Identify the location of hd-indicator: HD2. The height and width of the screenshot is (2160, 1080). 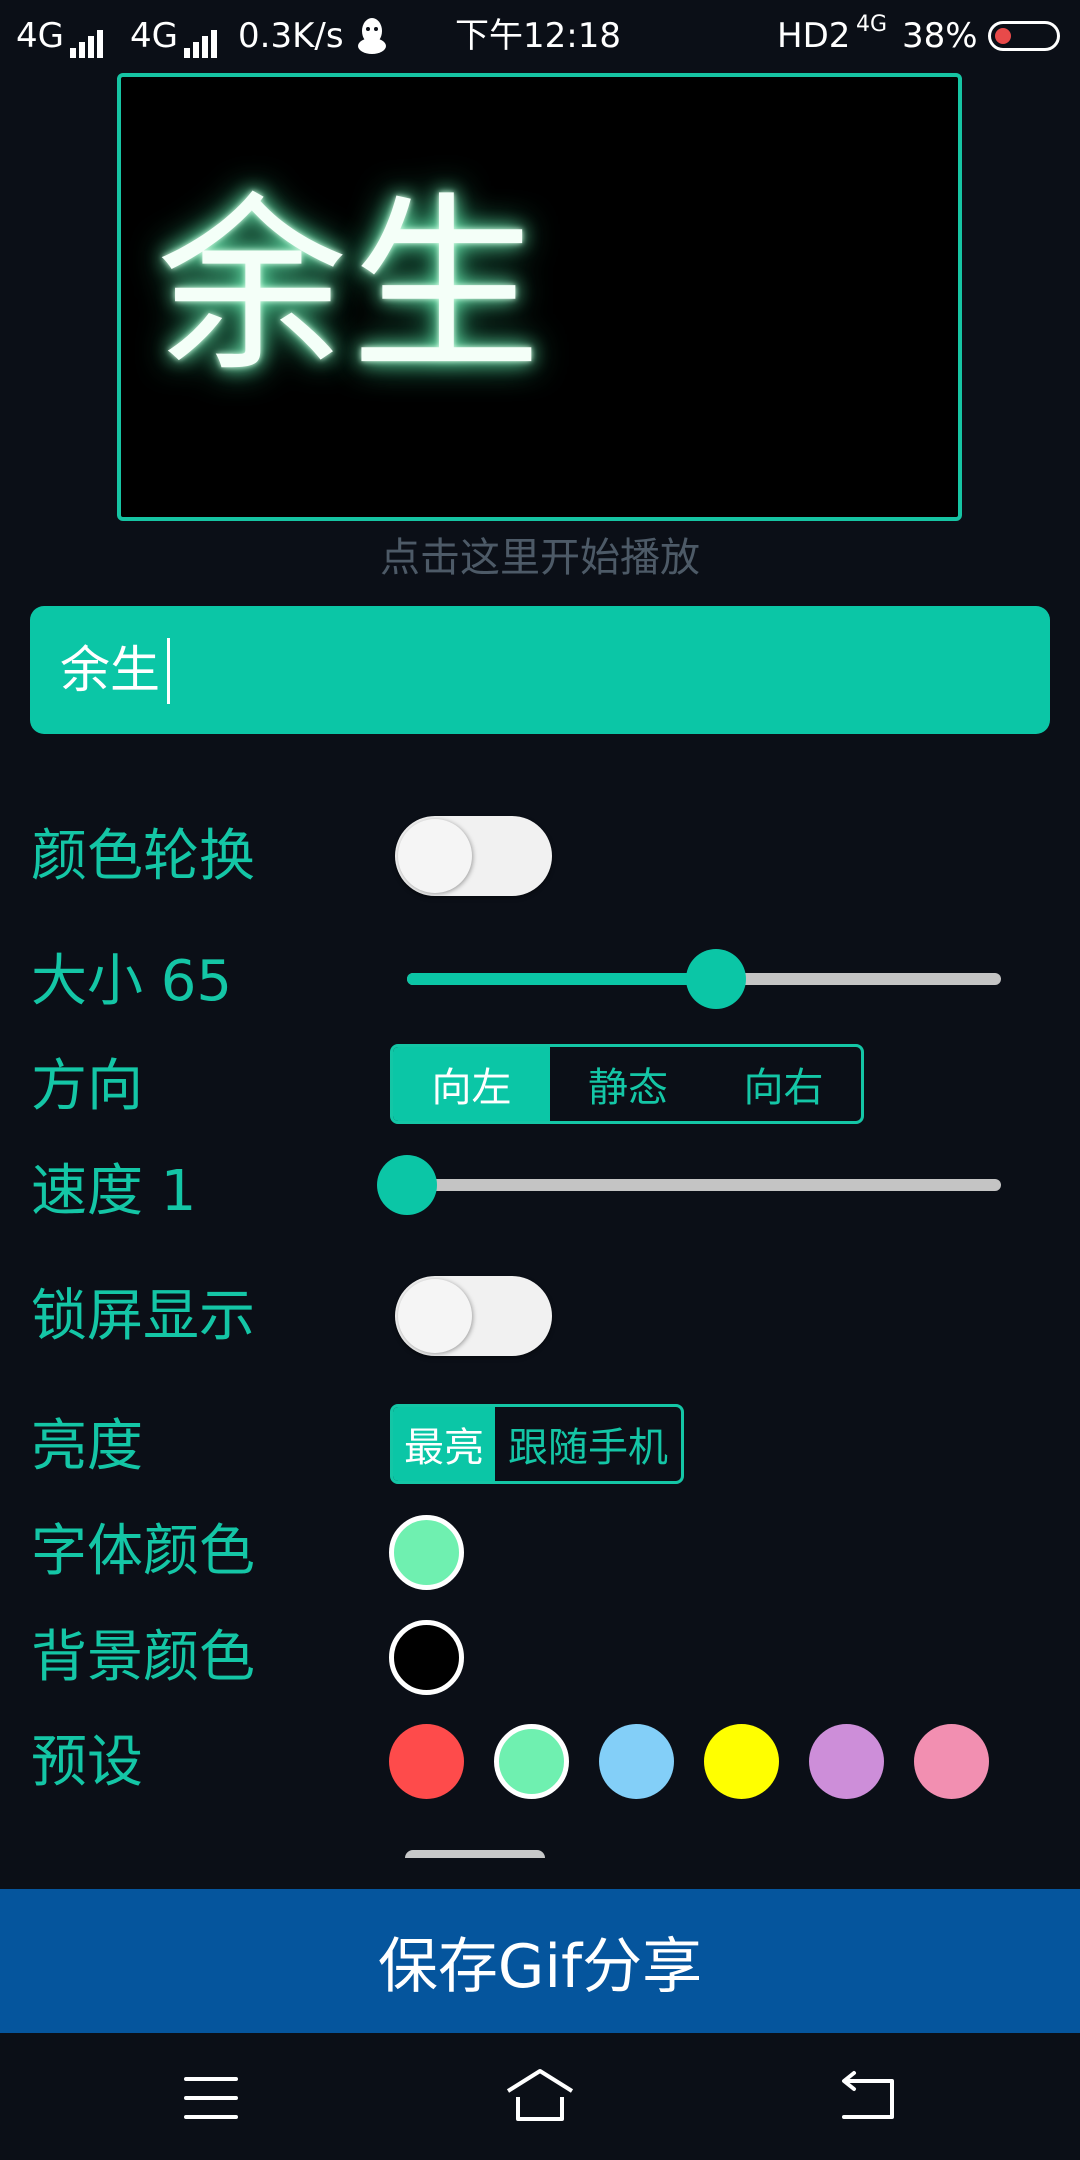
(814, 36).